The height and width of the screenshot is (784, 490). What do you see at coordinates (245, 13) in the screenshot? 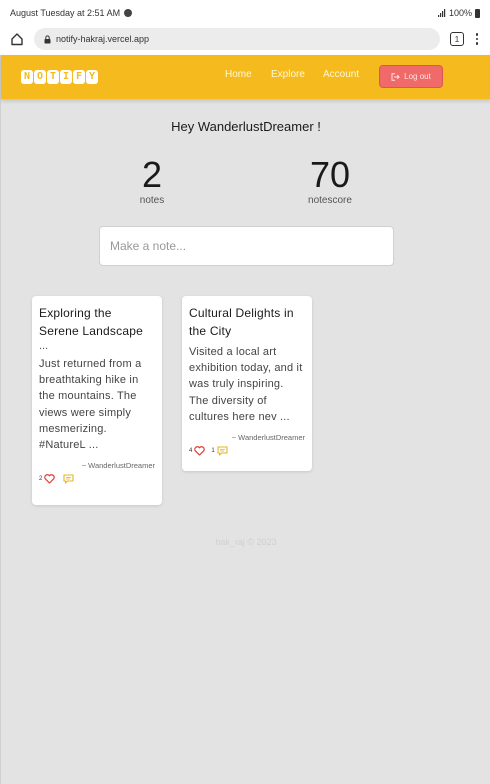
I see `status-bar: August Tuesday at 2:51 AM 100%` at bounding box center [245, 13].